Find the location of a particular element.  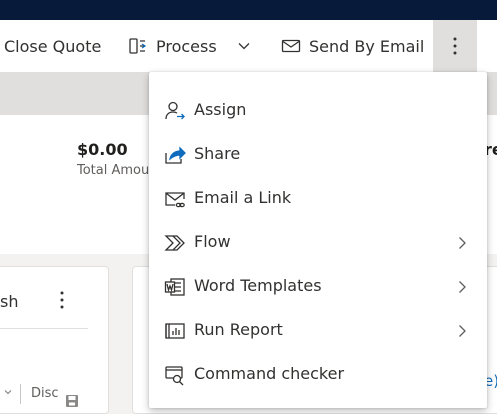

share-icon is located at coordinates (175, 155).